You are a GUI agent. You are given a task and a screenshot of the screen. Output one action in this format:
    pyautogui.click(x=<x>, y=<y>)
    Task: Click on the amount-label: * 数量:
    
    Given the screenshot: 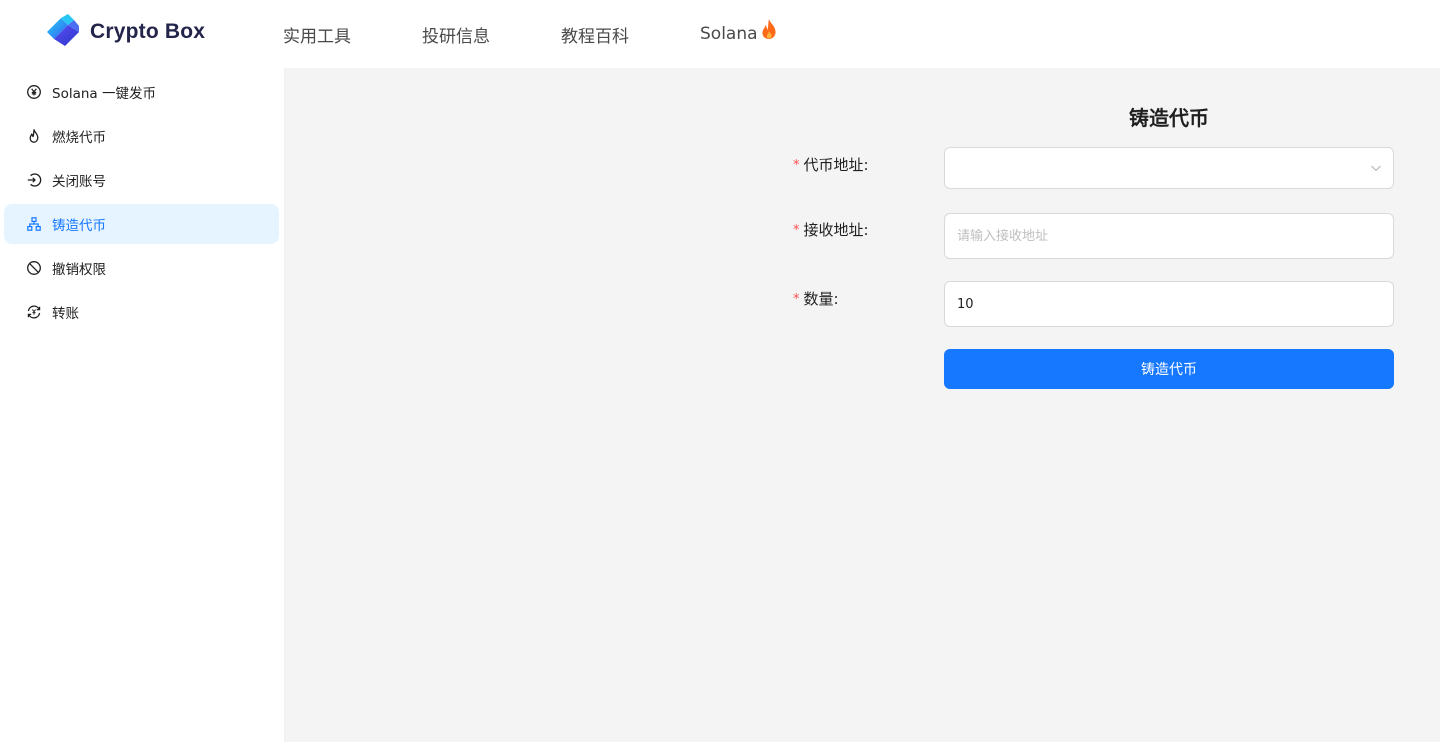 What is the action you would take?
    pyautogui.click(x=816, y=298)
    